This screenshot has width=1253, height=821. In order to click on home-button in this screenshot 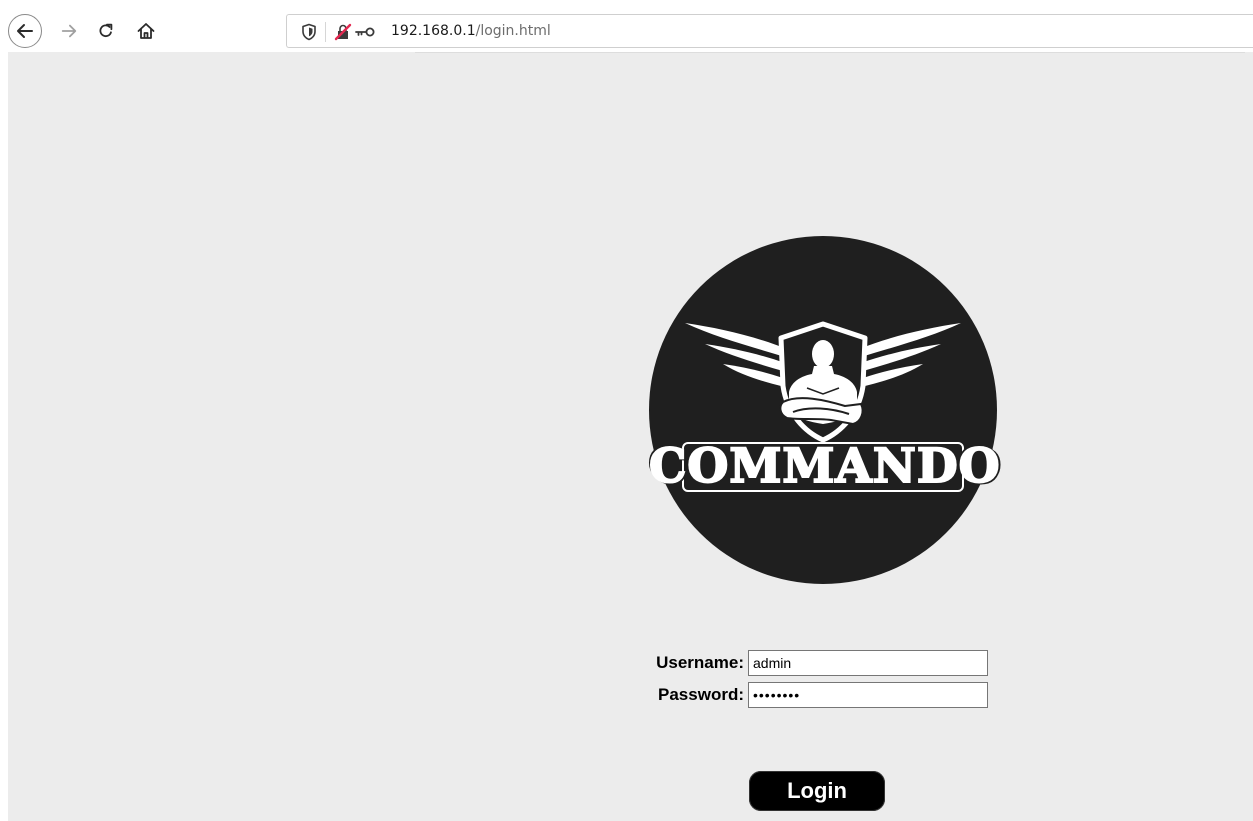, I will do `click(146, 31)`.